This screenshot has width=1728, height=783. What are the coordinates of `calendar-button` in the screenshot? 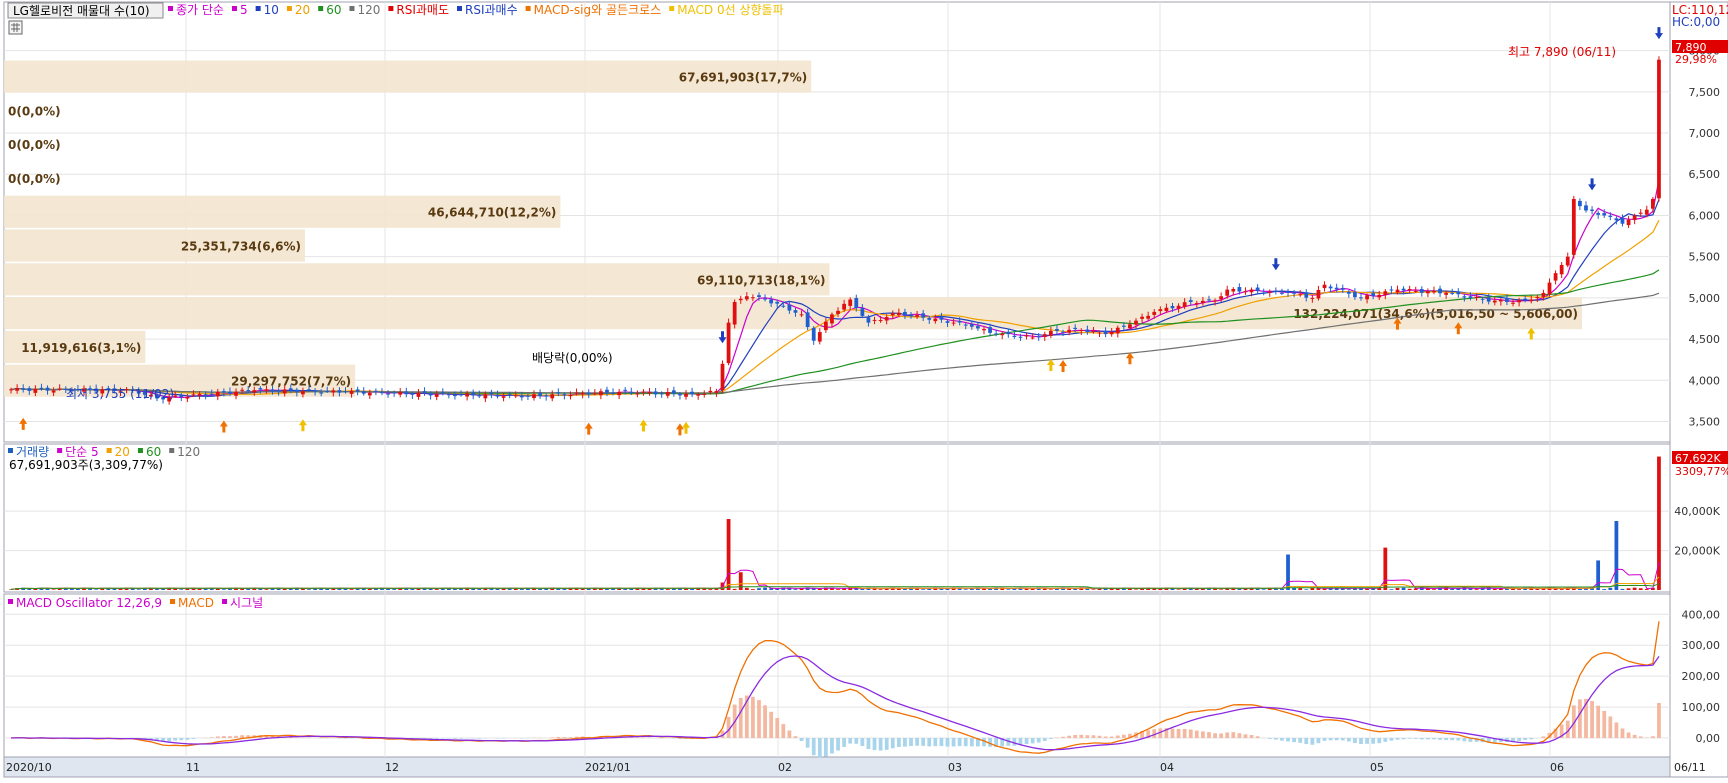 It's located at (15, 27).